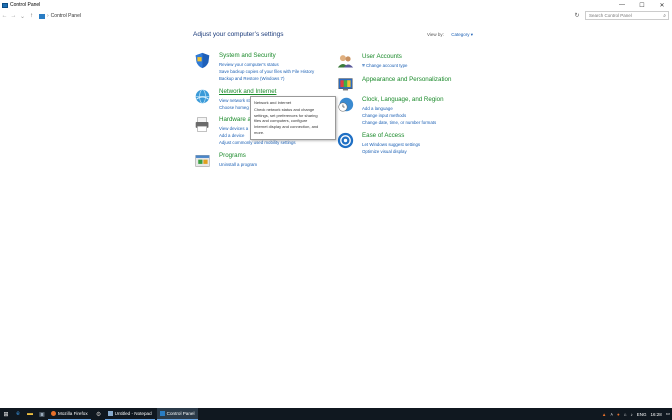  What do you see at coordinates (403, 115) in the screenshot?
I see `change-input-methods-link: Change input methods` at bounding box center [403, 115].